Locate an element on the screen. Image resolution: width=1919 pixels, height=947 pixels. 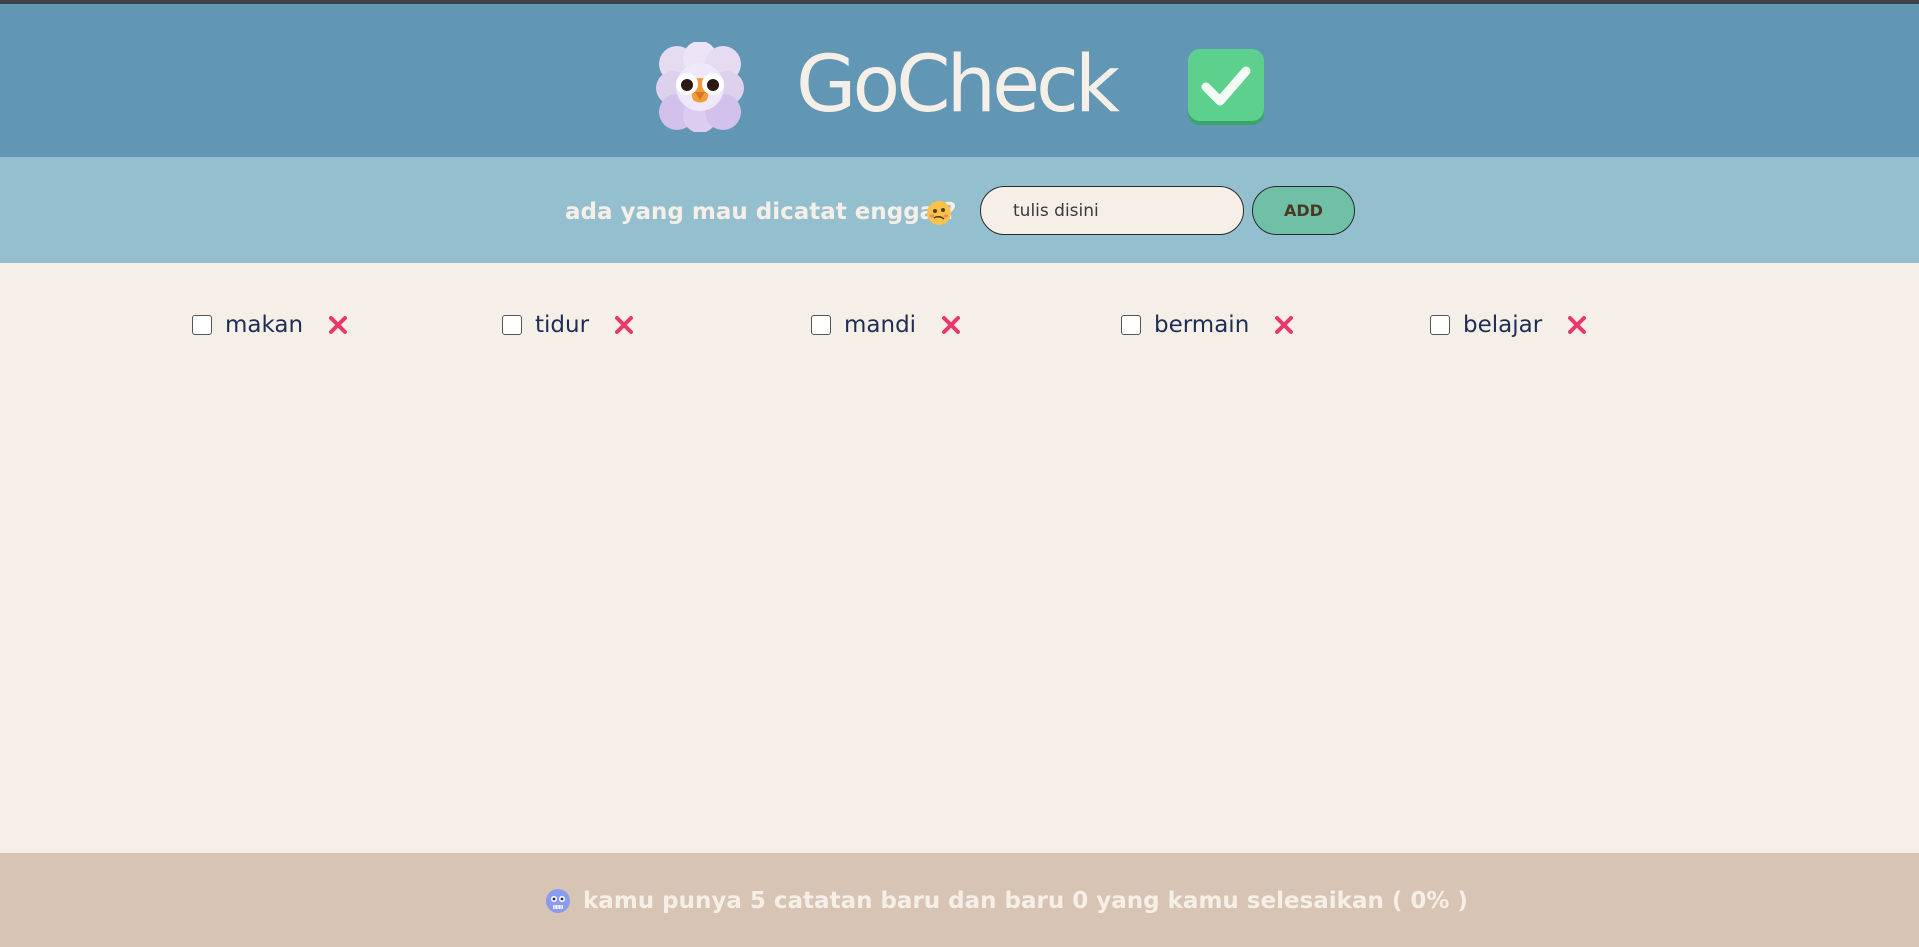
fluffy-owl-icon is located at coordinates (700, 87).